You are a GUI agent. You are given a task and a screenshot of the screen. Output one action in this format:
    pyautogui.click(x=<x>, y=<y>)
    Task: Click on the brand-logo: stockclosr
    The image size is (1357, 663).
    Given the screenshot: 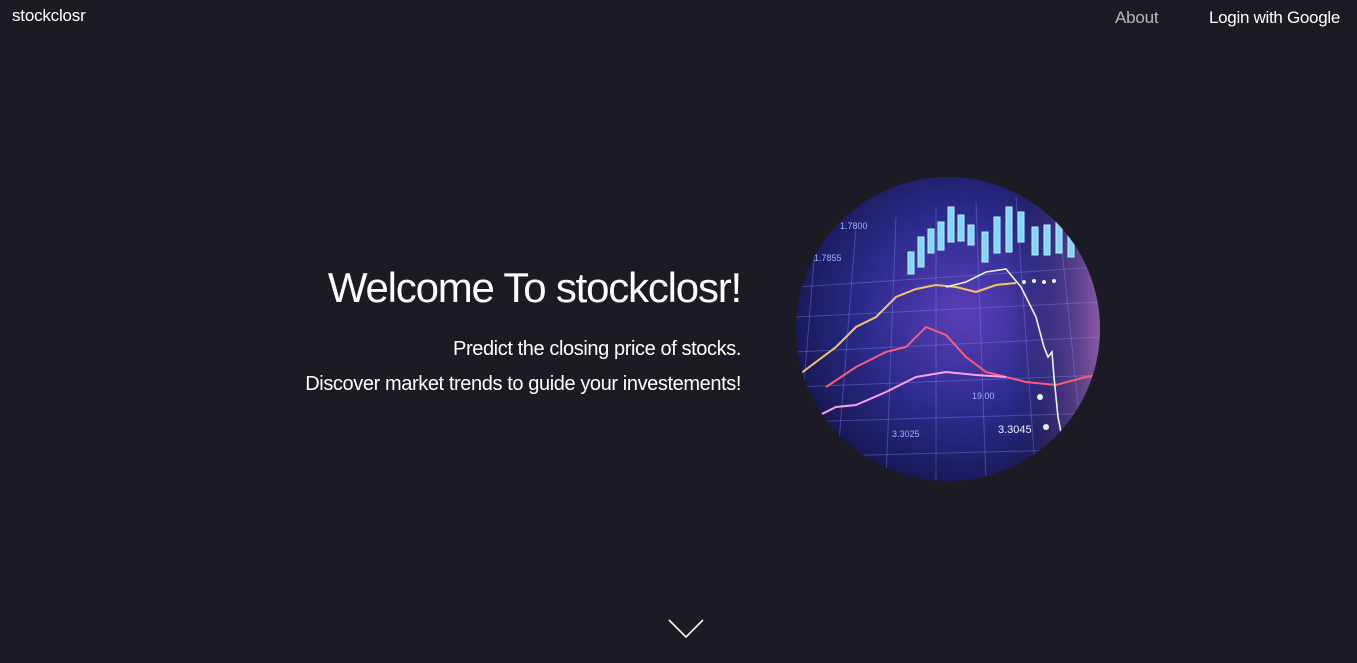 What is the action you would take?
    pyautogui.click(x=49, y=16)
    